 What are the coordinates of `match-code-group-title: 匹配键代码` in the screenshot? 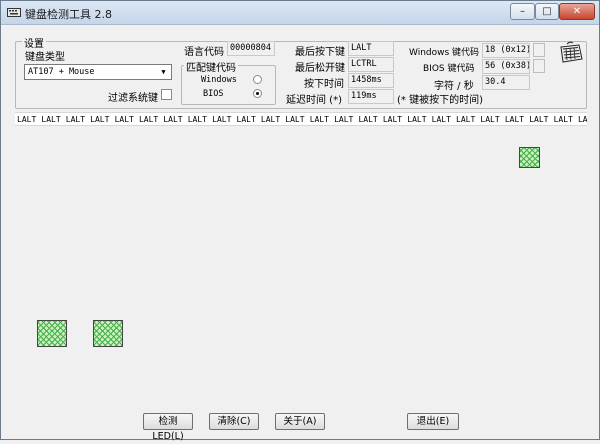 It's located at (211, 66).